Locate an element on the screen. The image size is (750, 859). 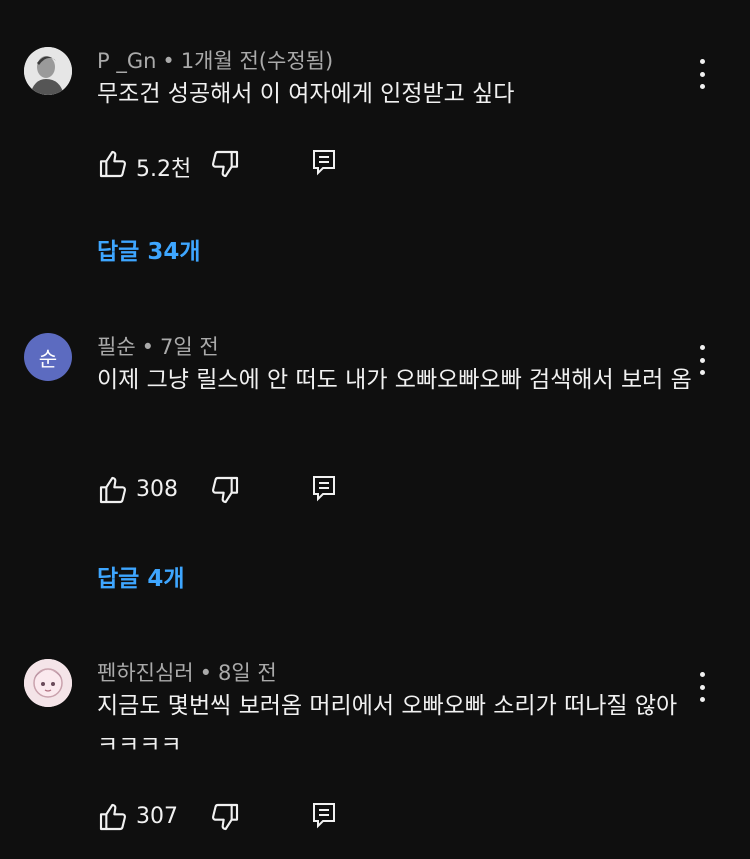
replies-toggle: 답글 4개 is located at coordinates (141, 576).